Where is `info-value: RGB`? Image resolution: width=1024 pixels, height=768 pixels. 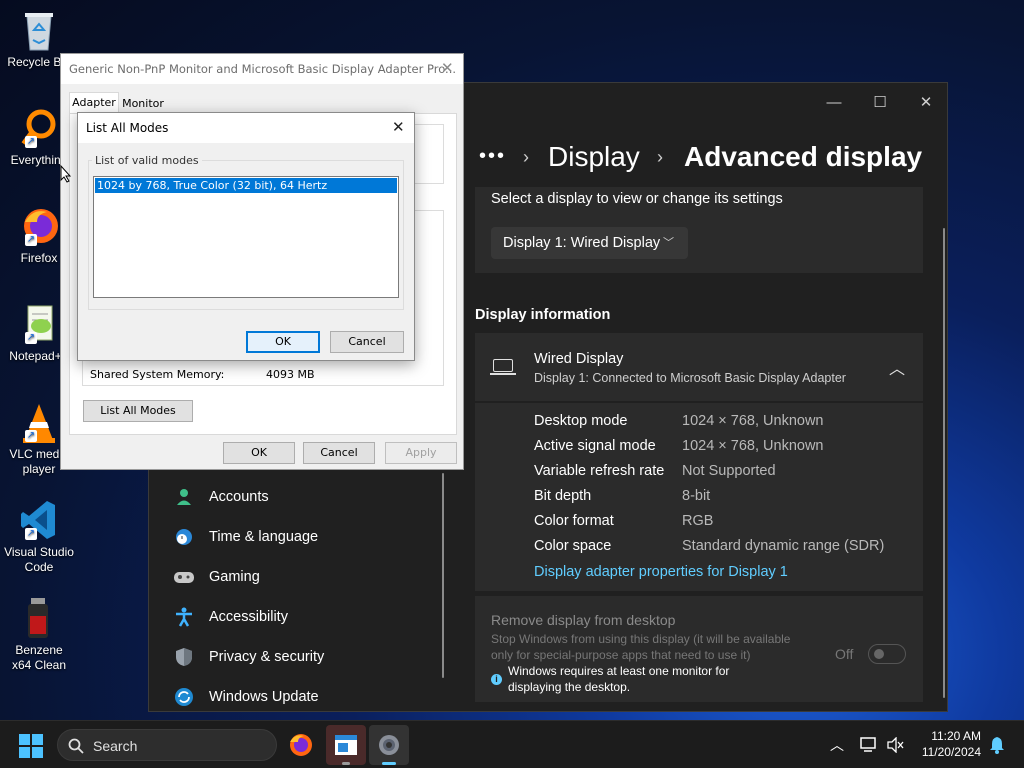 info-value: RGB is located at coordinates (698, 521).